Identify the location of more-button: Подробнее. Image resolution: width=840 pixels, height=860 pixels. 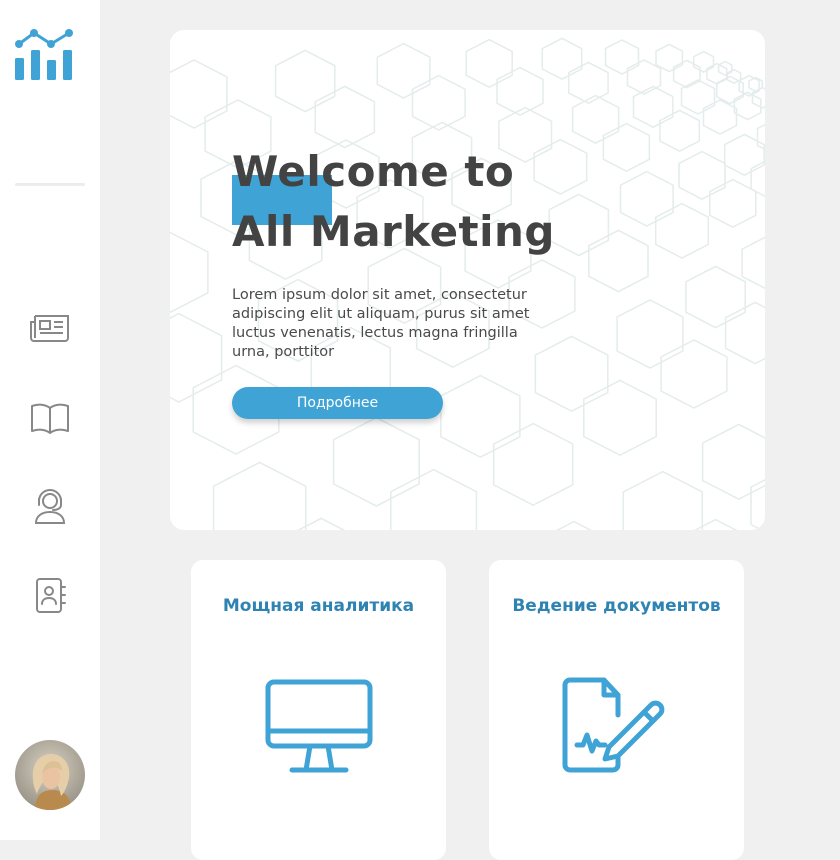
(337, 403).